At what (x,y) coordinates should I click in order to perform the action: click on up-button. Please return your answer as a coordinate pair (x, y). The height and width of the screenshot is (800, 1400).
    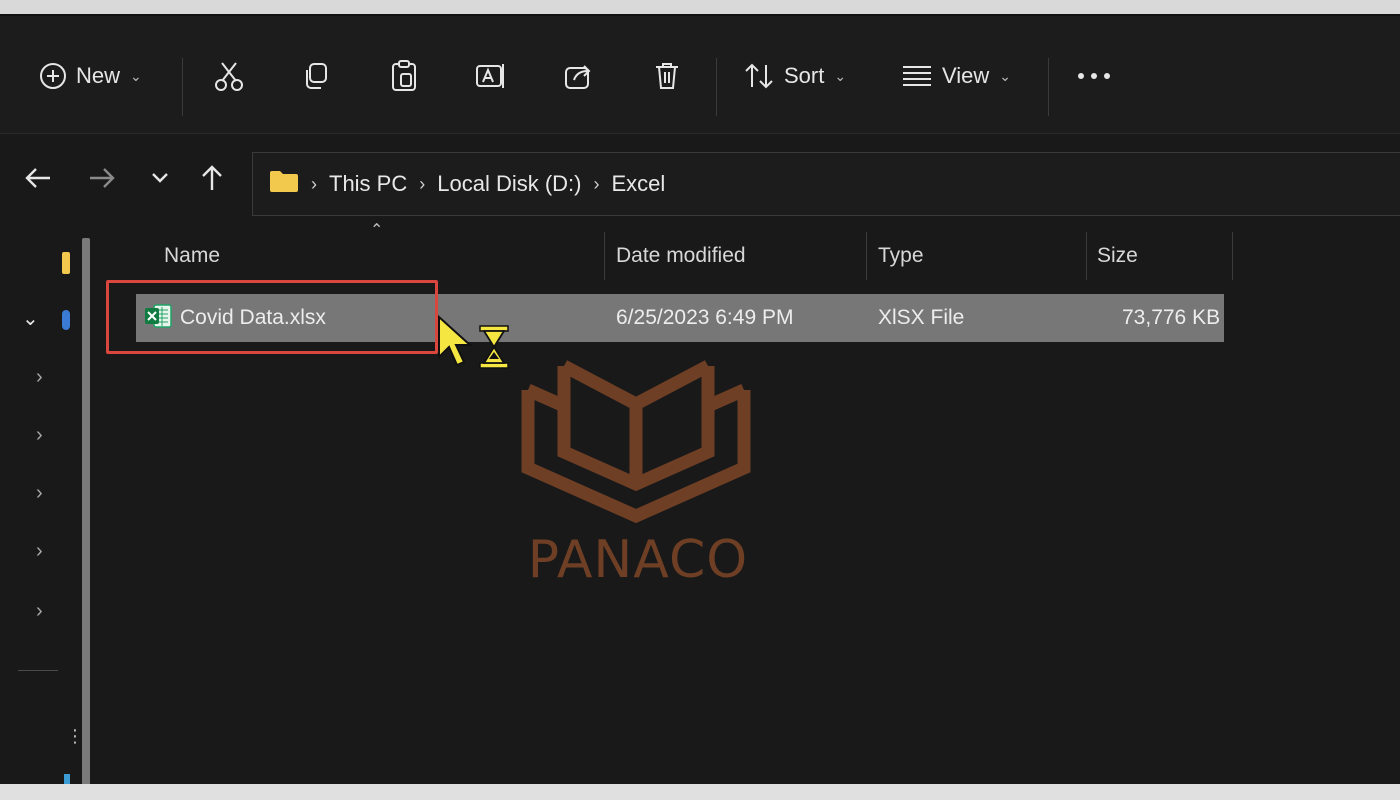
    Looking at the image, I should click on (212, 180).